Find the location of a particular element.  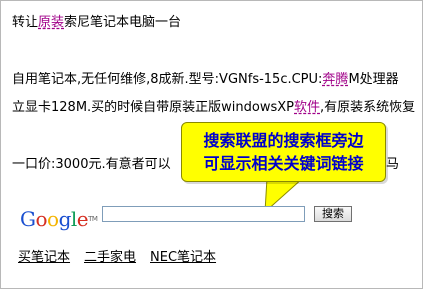

related-link-used-appliances: 二手家电 is located at coordinates (110, 258).